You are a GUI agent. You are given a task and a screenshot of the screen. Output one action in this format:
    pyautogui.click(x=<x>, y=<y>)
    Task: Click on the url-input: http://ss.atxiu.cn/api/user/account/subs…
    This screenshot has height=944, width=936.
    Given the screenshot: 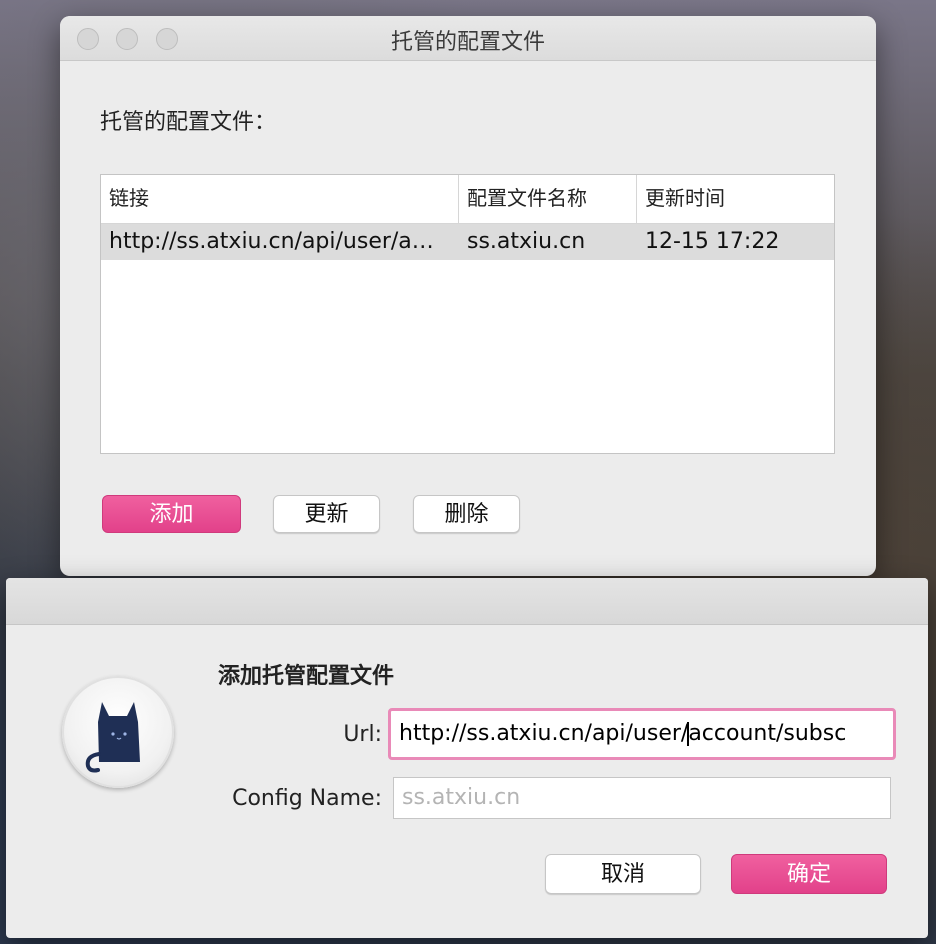 What is the action you would take?
    pyautogui.click(x=642, y=734)
    